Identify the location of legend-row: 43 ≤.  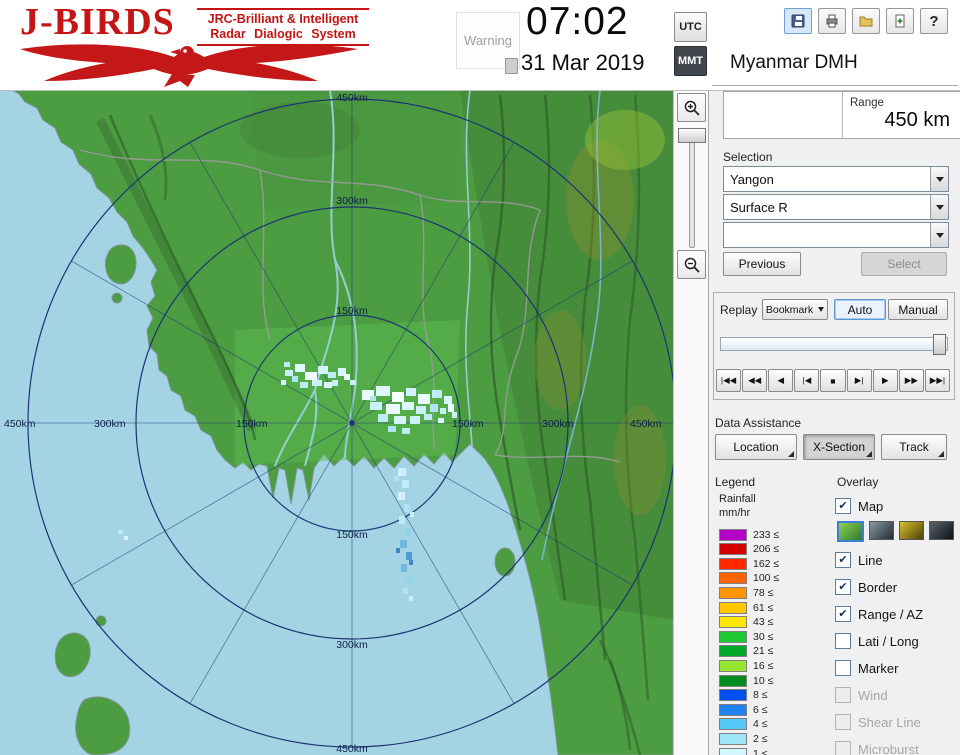
(746, 622).